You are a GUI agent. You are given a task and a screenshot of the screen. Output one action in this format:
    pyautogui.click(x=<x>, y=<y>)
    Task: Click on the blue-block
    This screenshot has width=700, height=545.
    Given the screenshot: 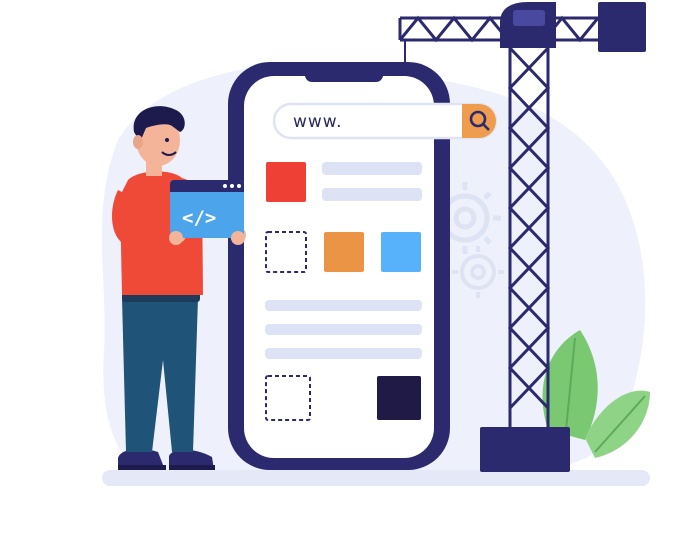 What is the action you would take?
    pyautogui.click(x=401, y=252)
    